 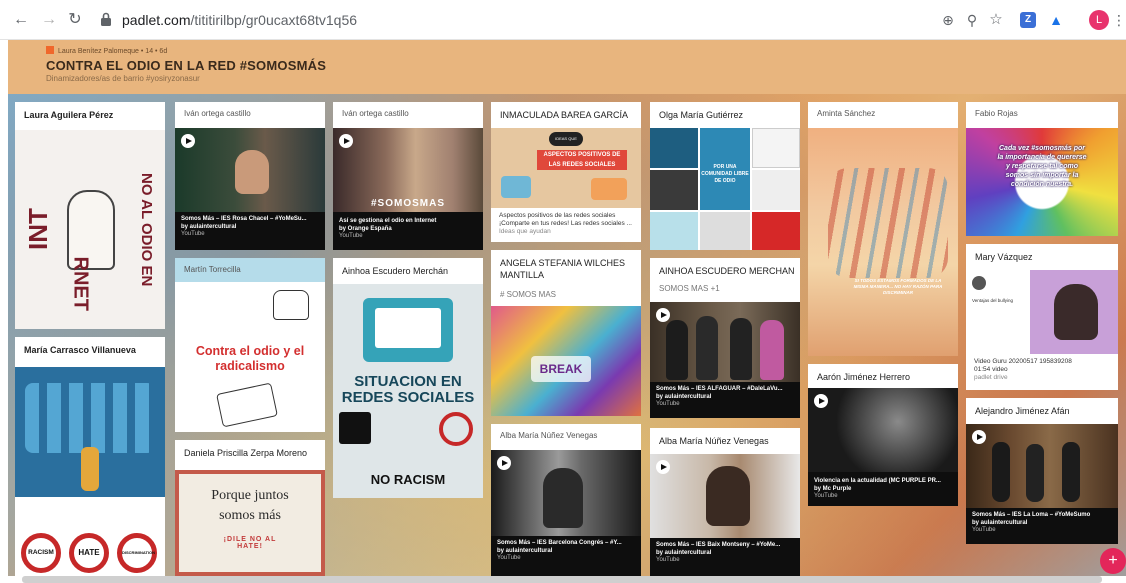 I want to click on zoom-icon: ⚲, so click(x=972, y=20).